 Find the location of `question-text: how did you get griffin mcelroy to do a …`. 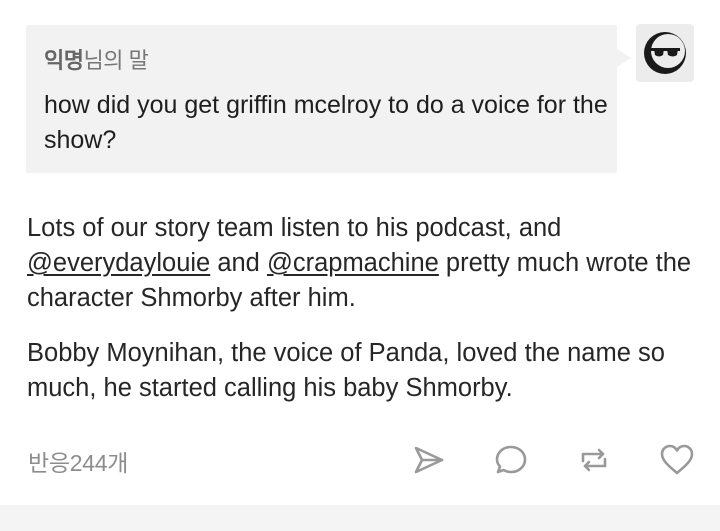

question-text: how did you get griffin mcelroy to do a … is located at coordinates (326, 122).